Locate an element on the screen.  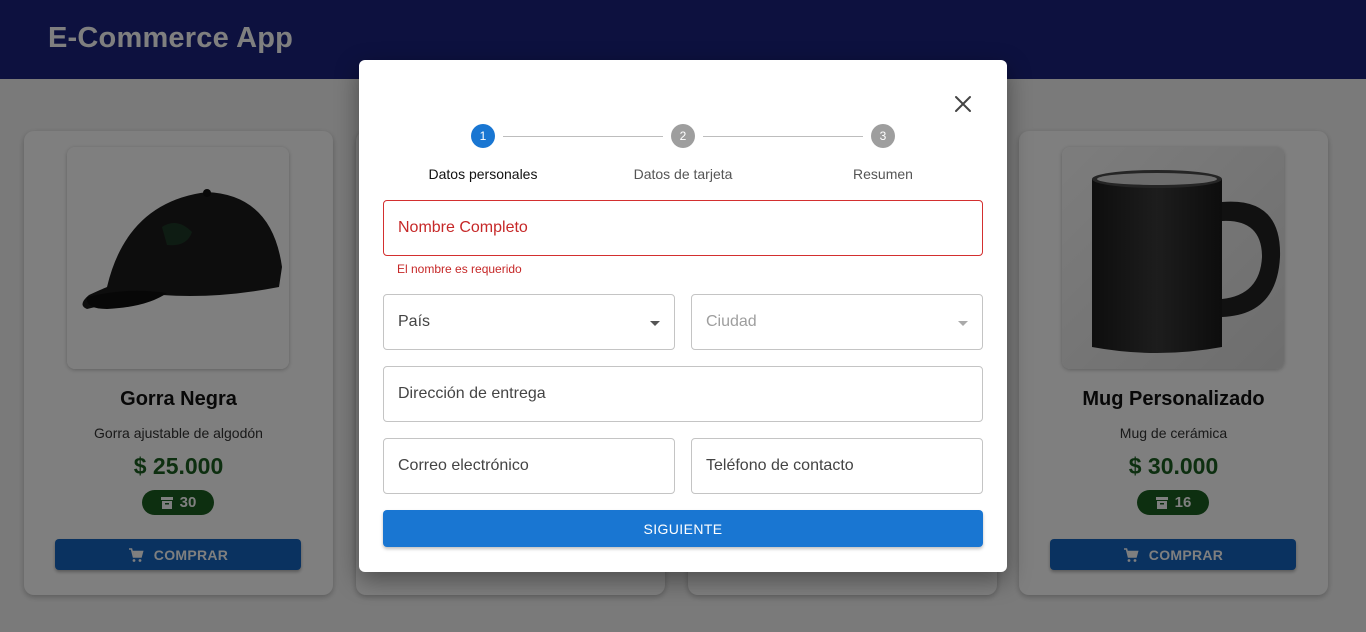
email-field: Correo electrónico is located at coordinates (529, 466).